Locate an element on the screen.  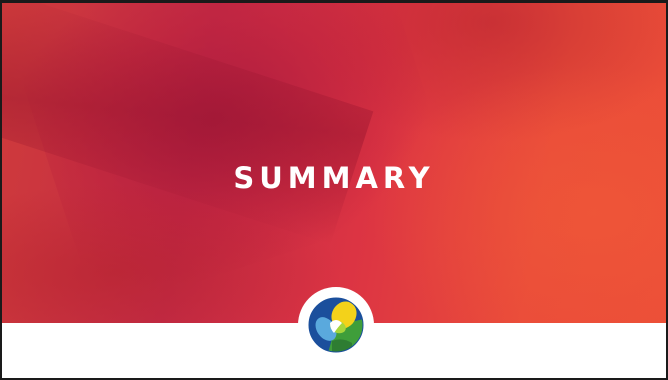
slide-title: SUMMARY is located at coordinates (334, 178).